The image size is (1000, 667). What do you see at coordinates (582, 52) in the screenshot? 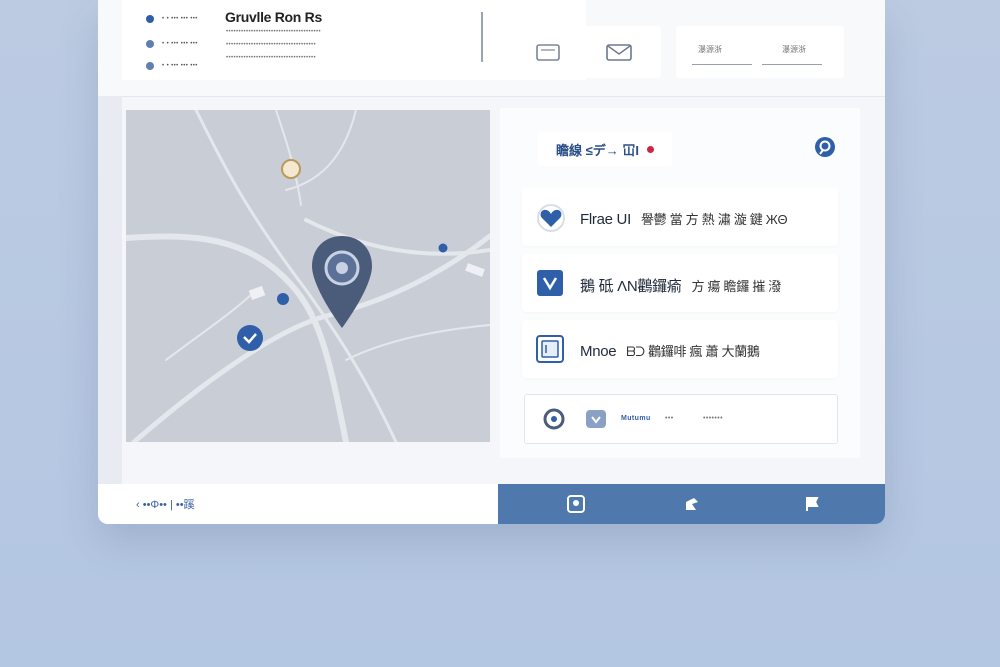
I see `header-icon-group` at bounding box center [582, 52].